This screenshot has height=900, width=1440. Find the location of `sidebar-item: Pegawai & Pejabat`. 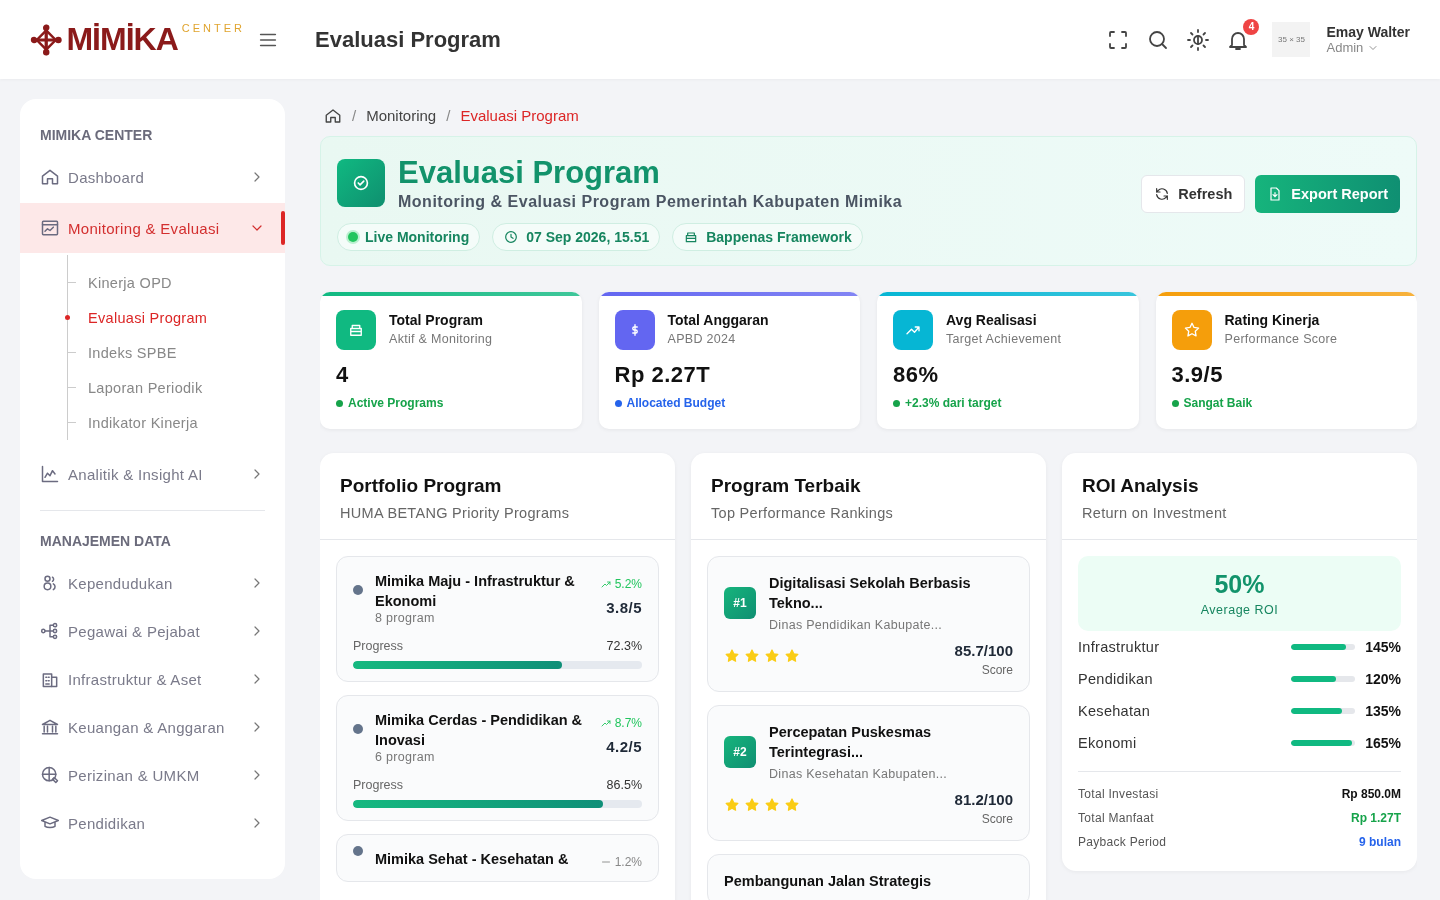

sidebar-item: Pegawai & Pejabat is located at coordinates (152, 631).